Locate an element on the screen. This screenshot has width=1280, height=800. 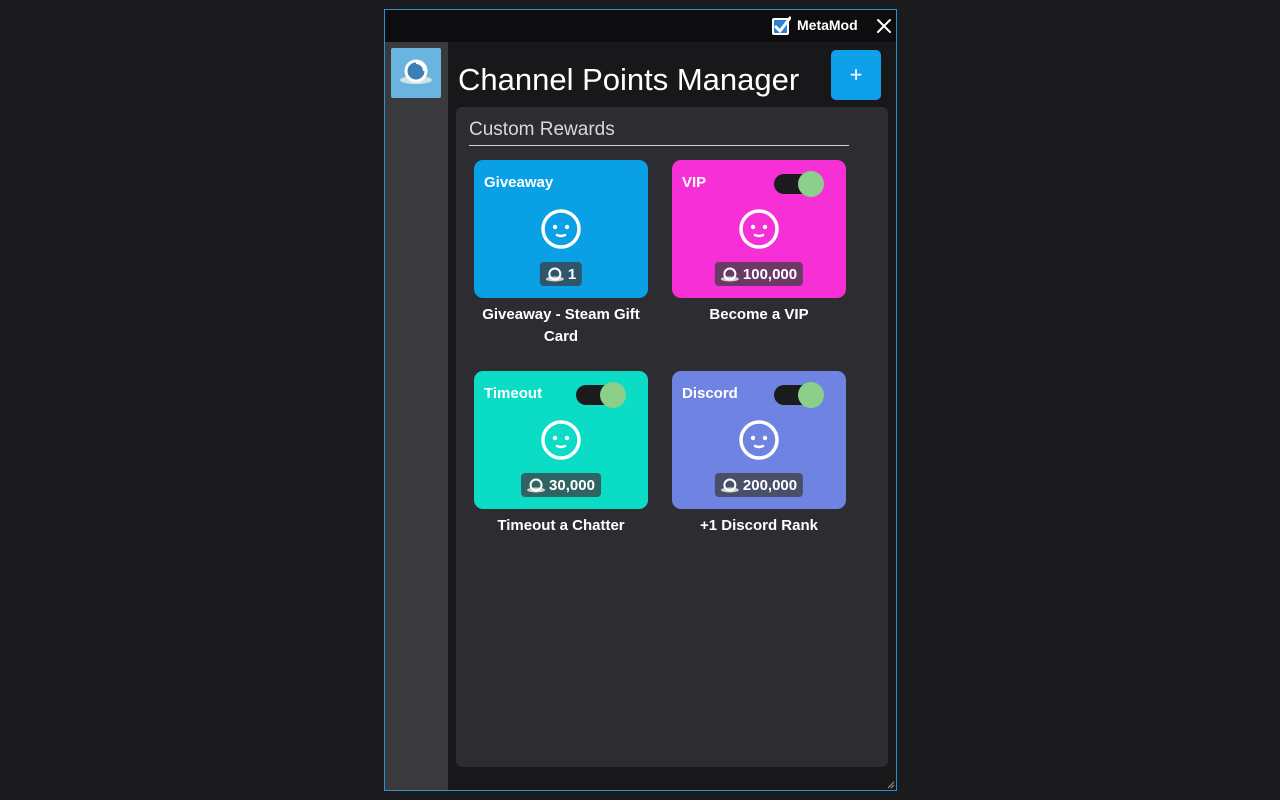
reward-tag: Discord is located at coordinates (710, 393).